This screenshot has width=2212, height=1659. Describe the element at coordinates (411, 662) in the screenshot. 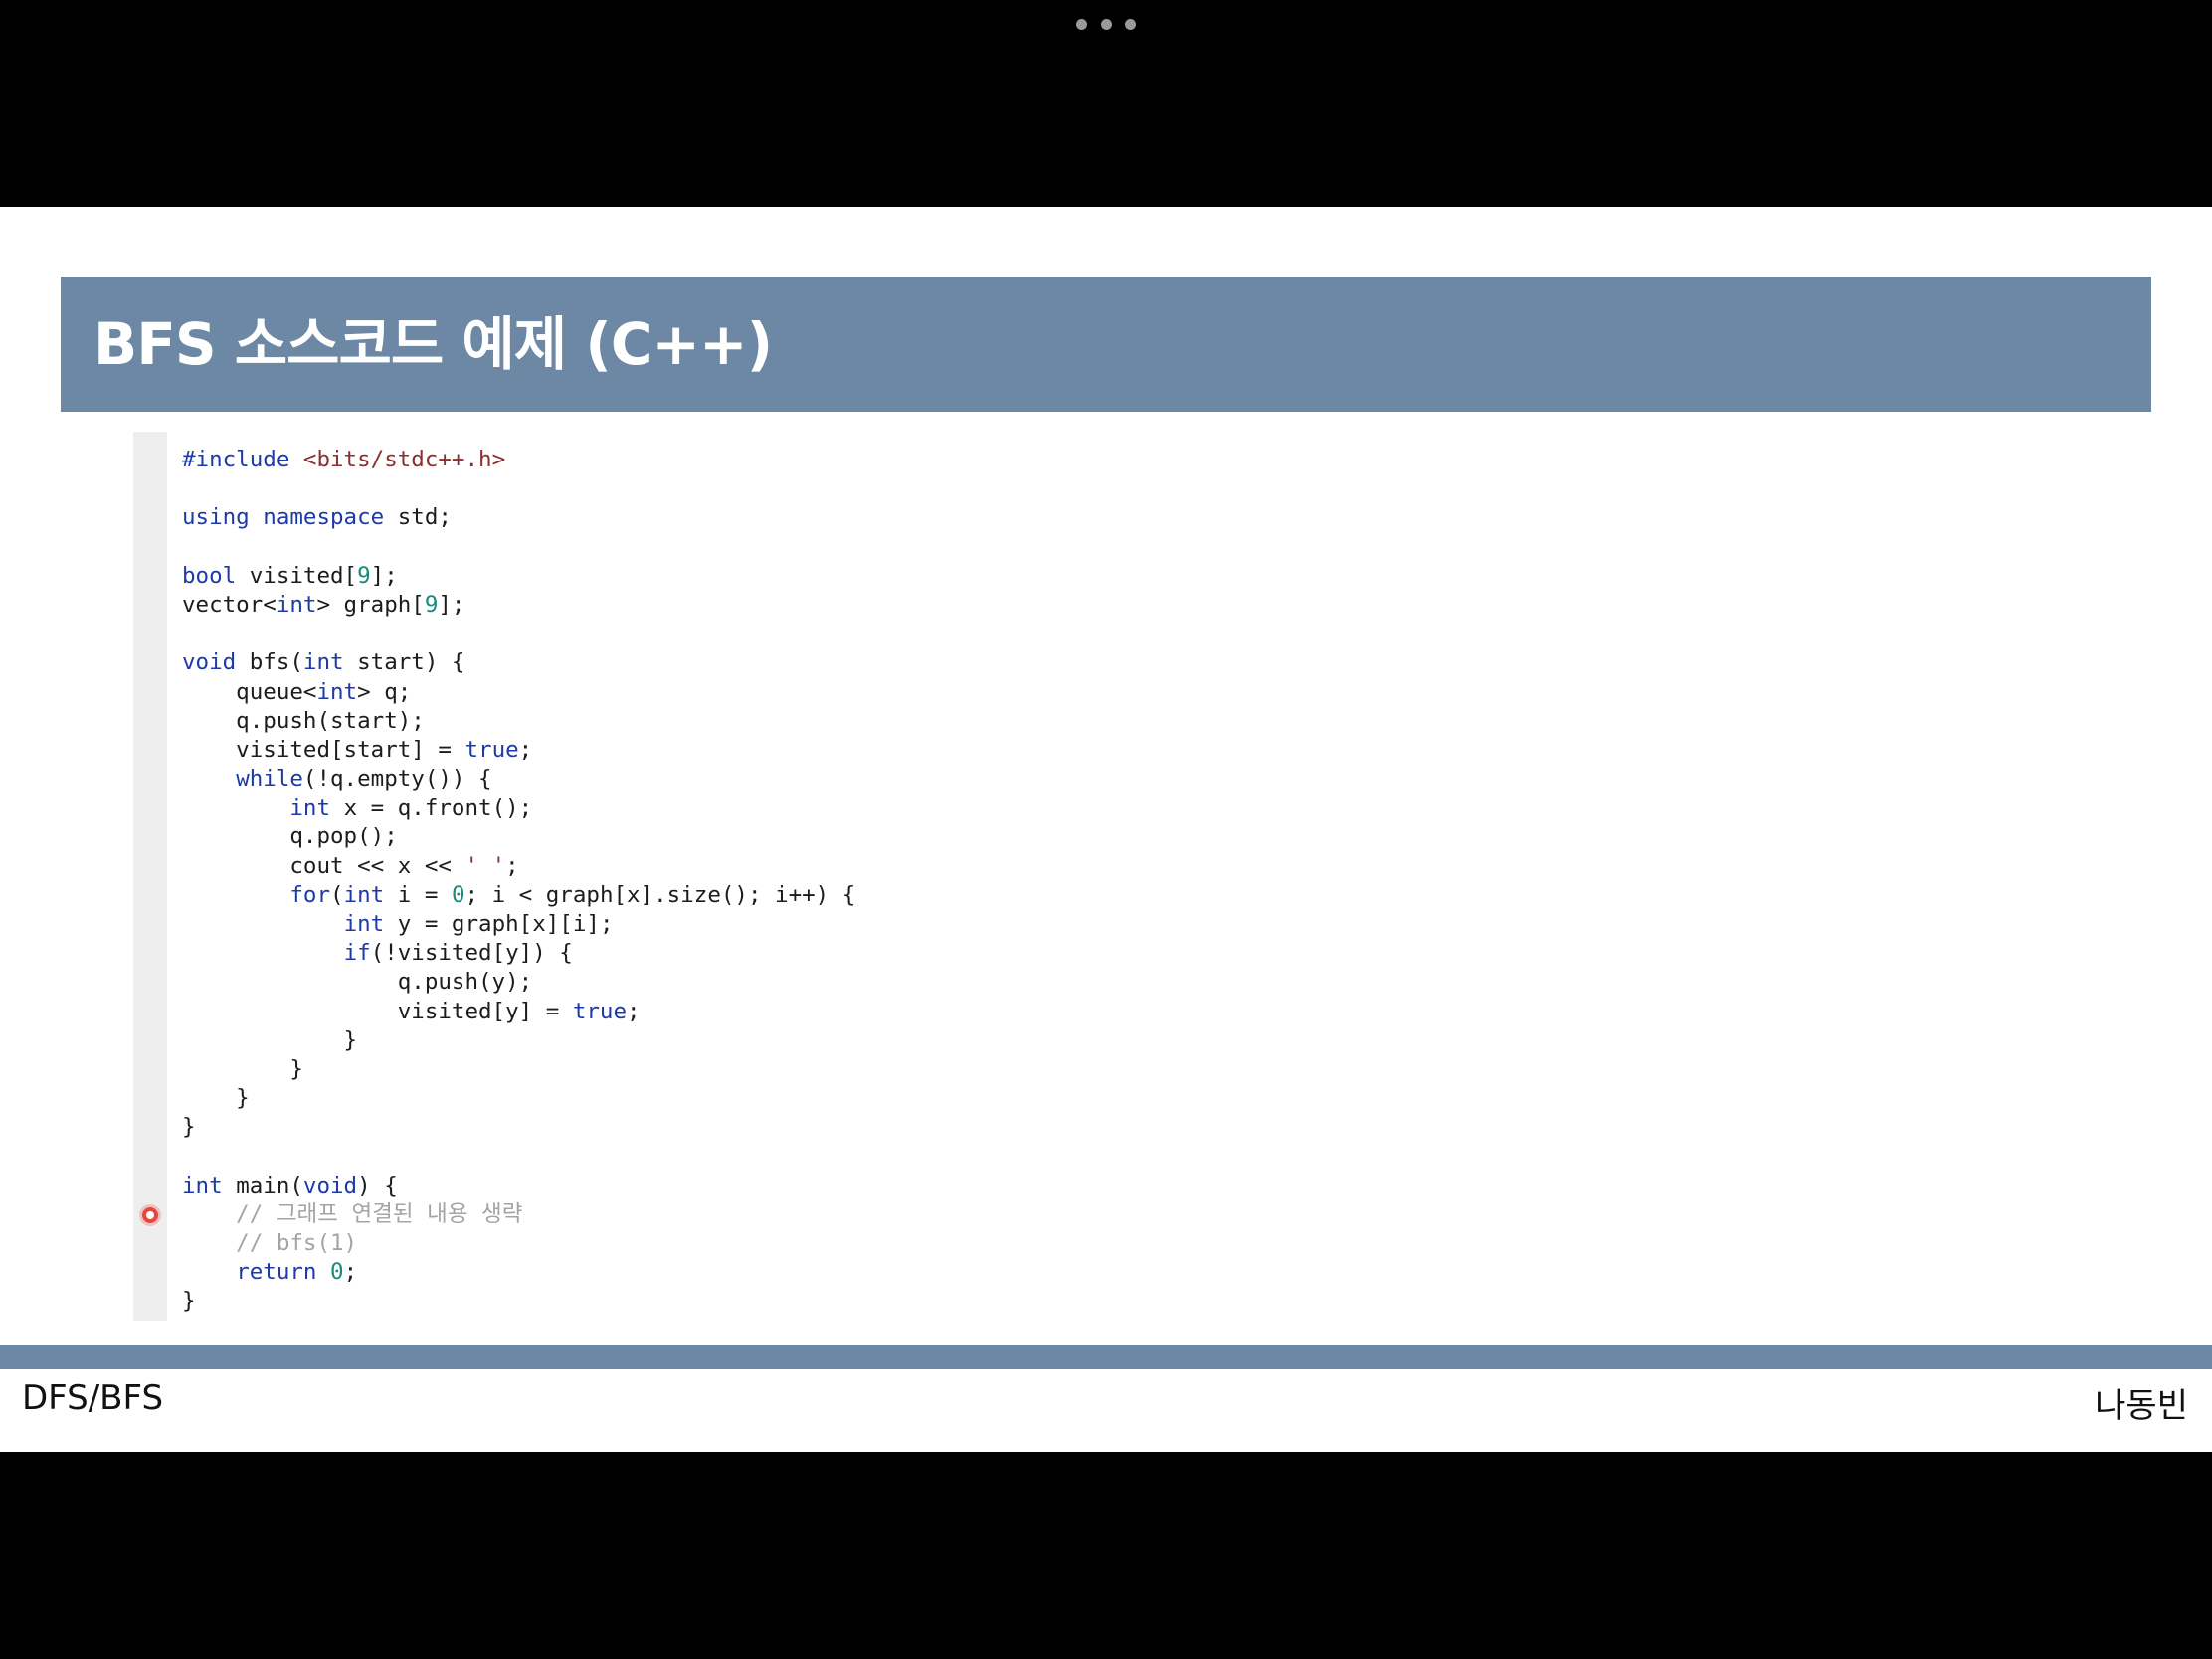

I see `code-token: start) {` at that location.